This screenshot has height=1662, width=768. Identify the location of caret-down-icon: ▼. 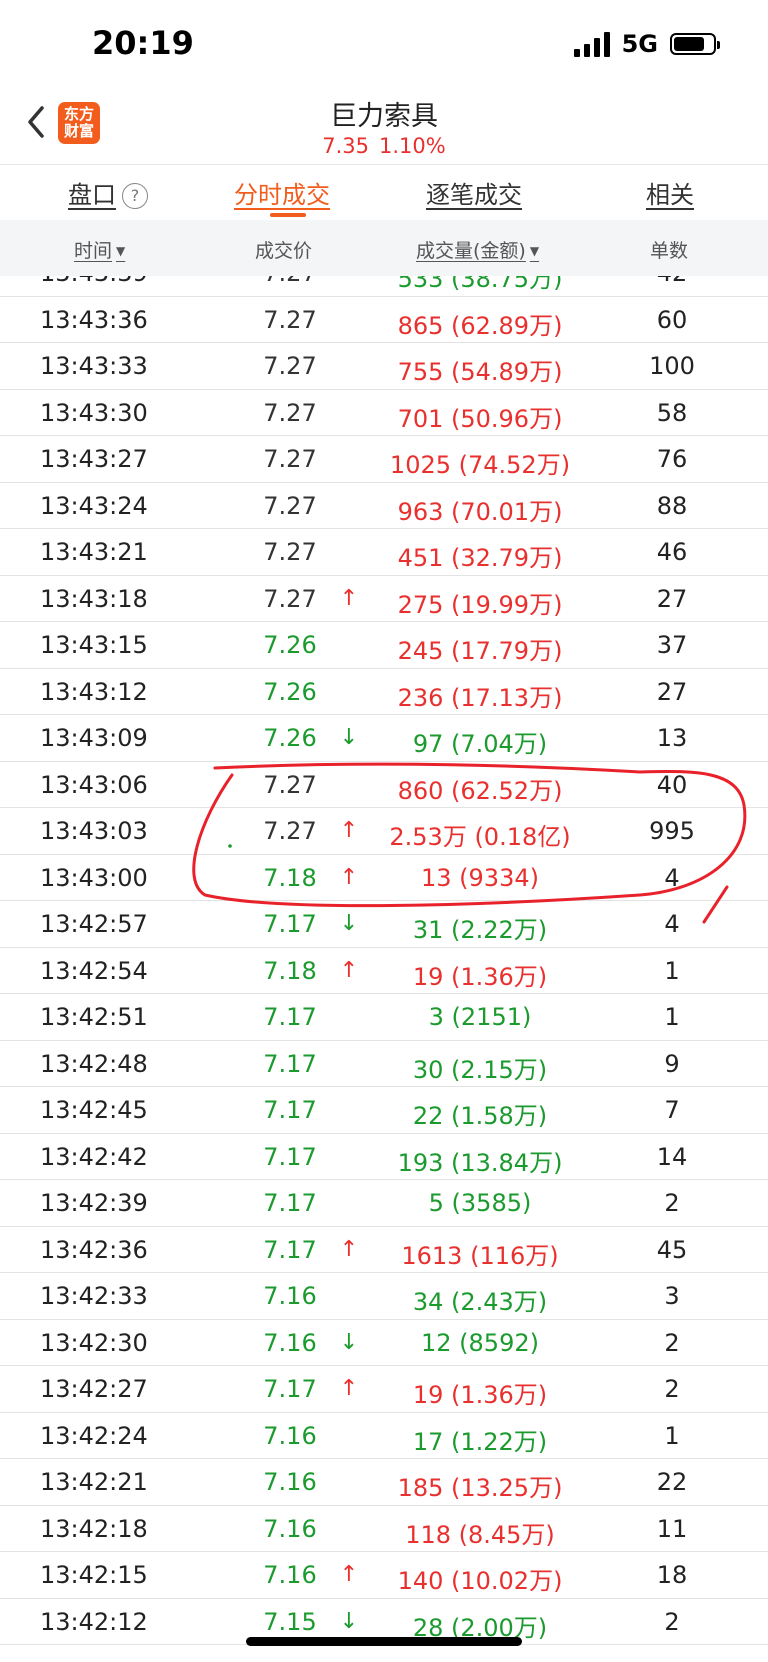
(121, 251).